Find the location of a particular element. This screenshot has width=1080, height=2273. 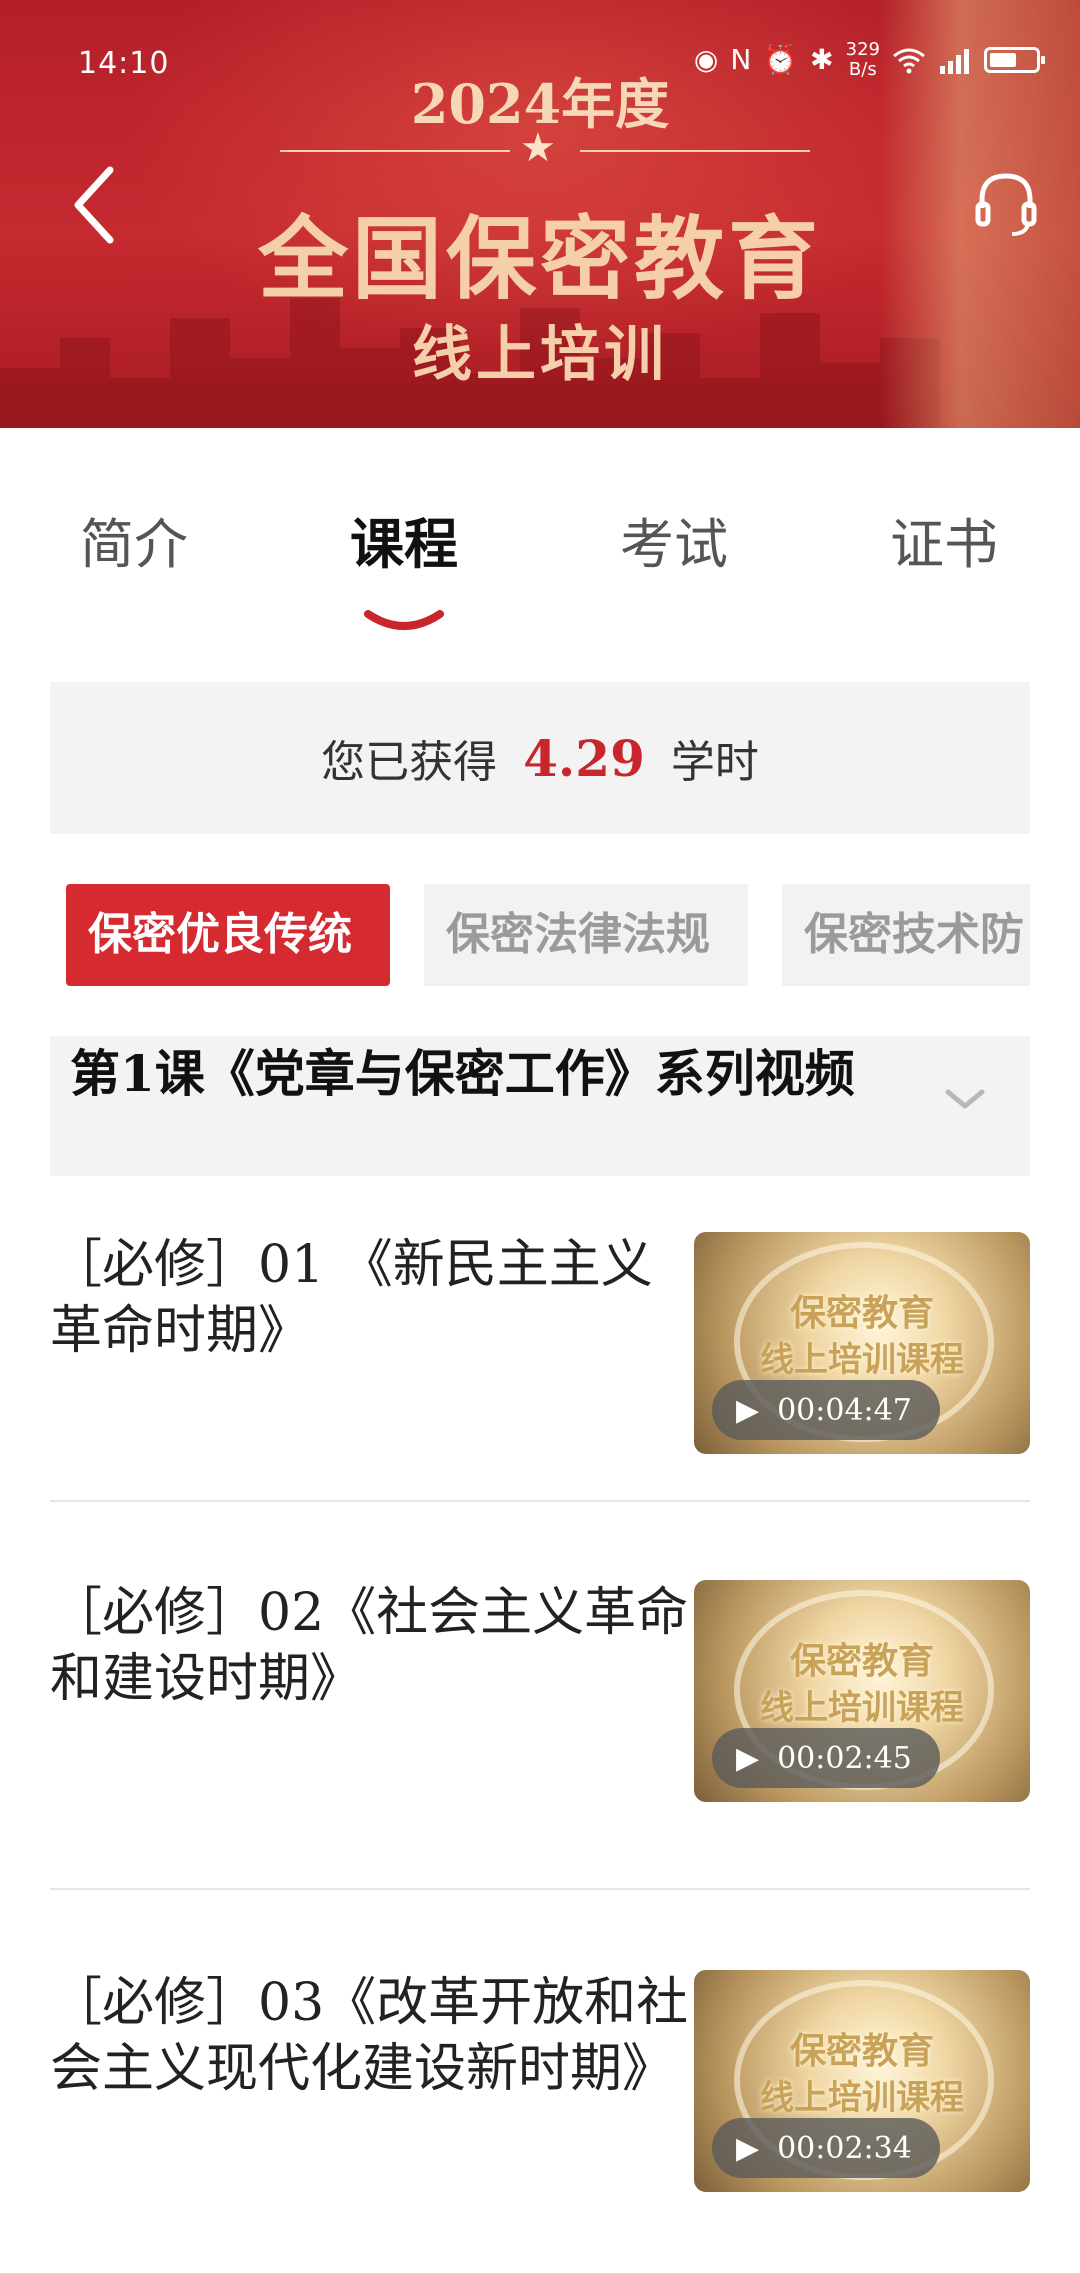

chevron-down-icon is located at coordinates (965, 1099).